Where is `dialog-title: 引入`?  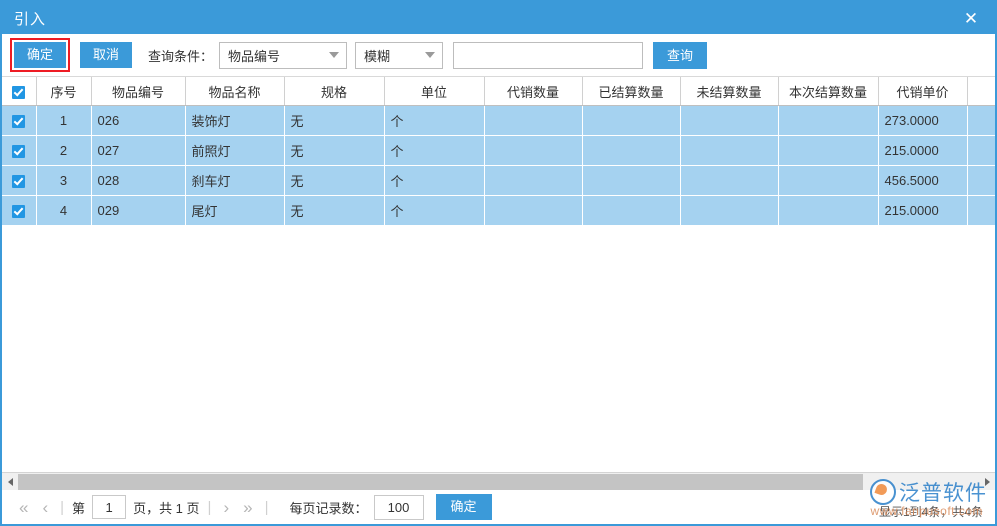
dialog-title: 引入 is located at coordinates (30, 19).